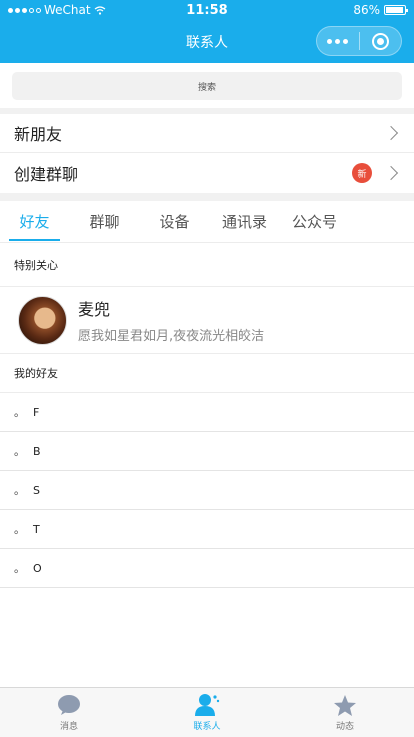 The image size is (414, 737). I want to click on close-circle-icon, so click(380, 41).